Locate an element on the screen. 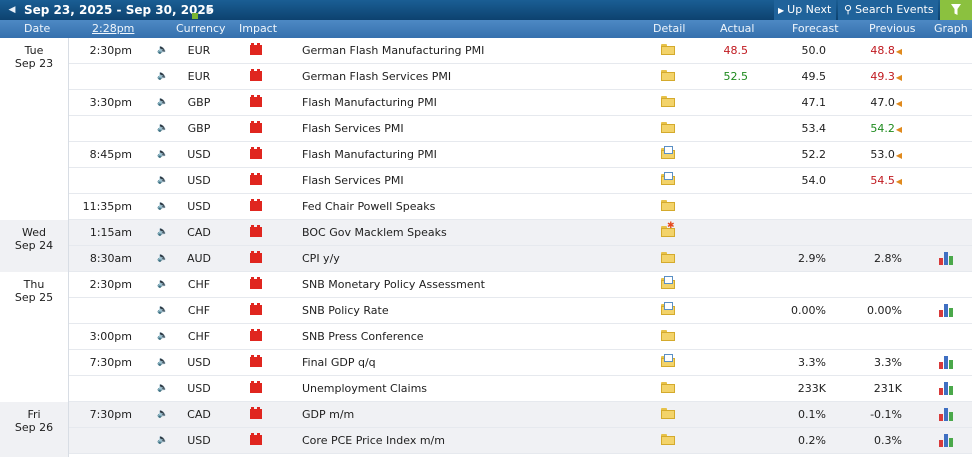 Image resolution: width=972 pixels, height=457 pixels. event-title: BOC Gov Macklem Speaks is located at coordinates (374, 232).